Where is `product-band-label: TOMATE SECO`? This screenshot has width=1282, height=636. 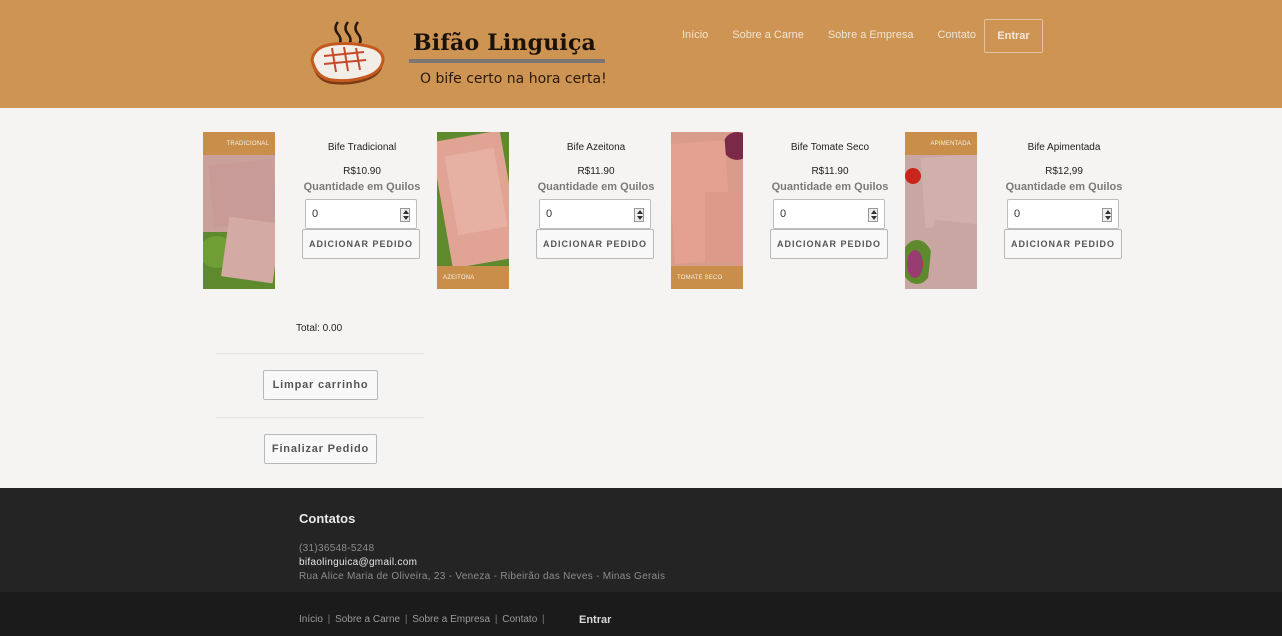 product-band-label: TOMATE SECO is located at coordinates (707, 277).